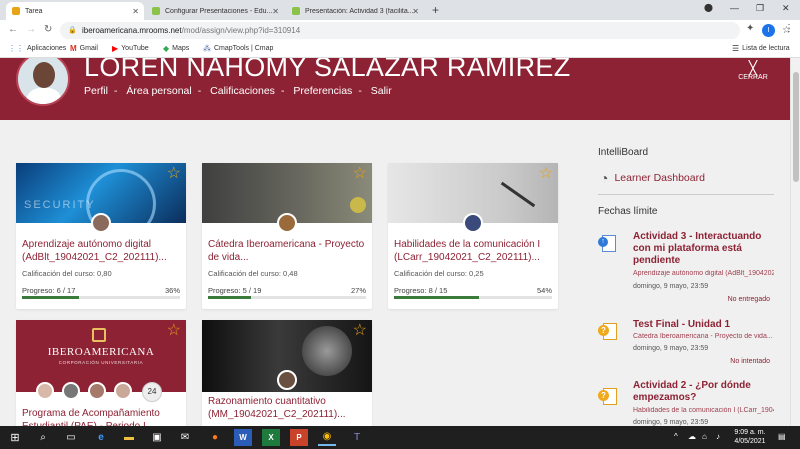 Image resolution: width=800 pixels, height=449 pixels. What do you see at coordinates (185, 437) in the screenshot?
I see `mail-icon: ✉` at bounding box center [185, 437].